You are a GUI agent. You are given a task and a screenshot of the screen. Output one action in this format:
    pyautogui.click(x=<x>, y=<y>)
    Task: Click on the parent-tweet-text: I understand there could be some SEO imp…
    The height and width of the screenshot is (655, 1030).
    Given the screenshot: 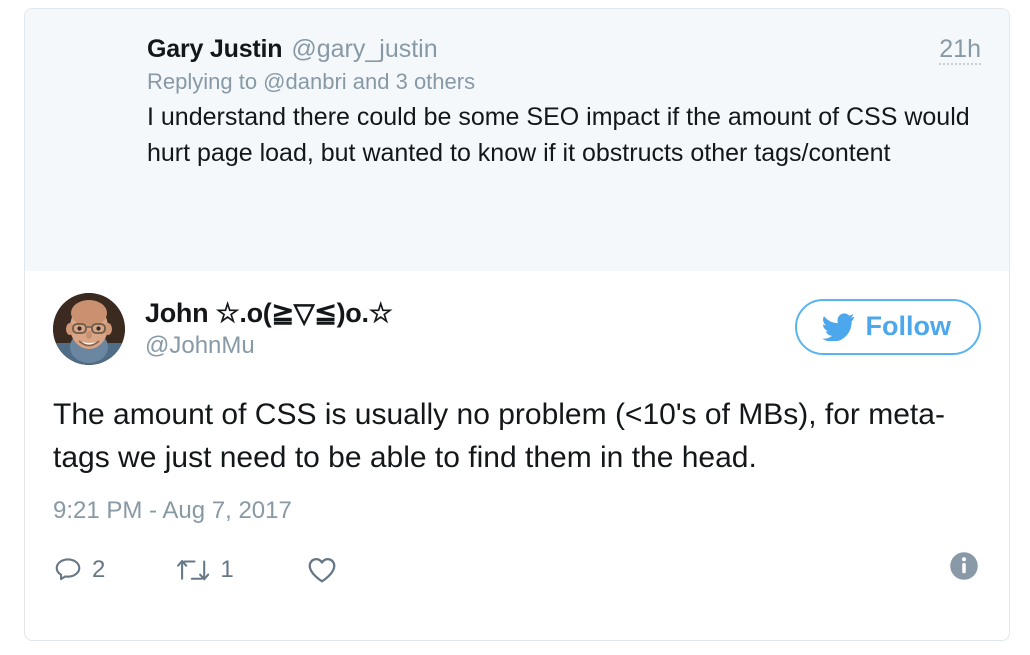 What is the action you would take?
    pyautogui.click(x=558, y=135)
    